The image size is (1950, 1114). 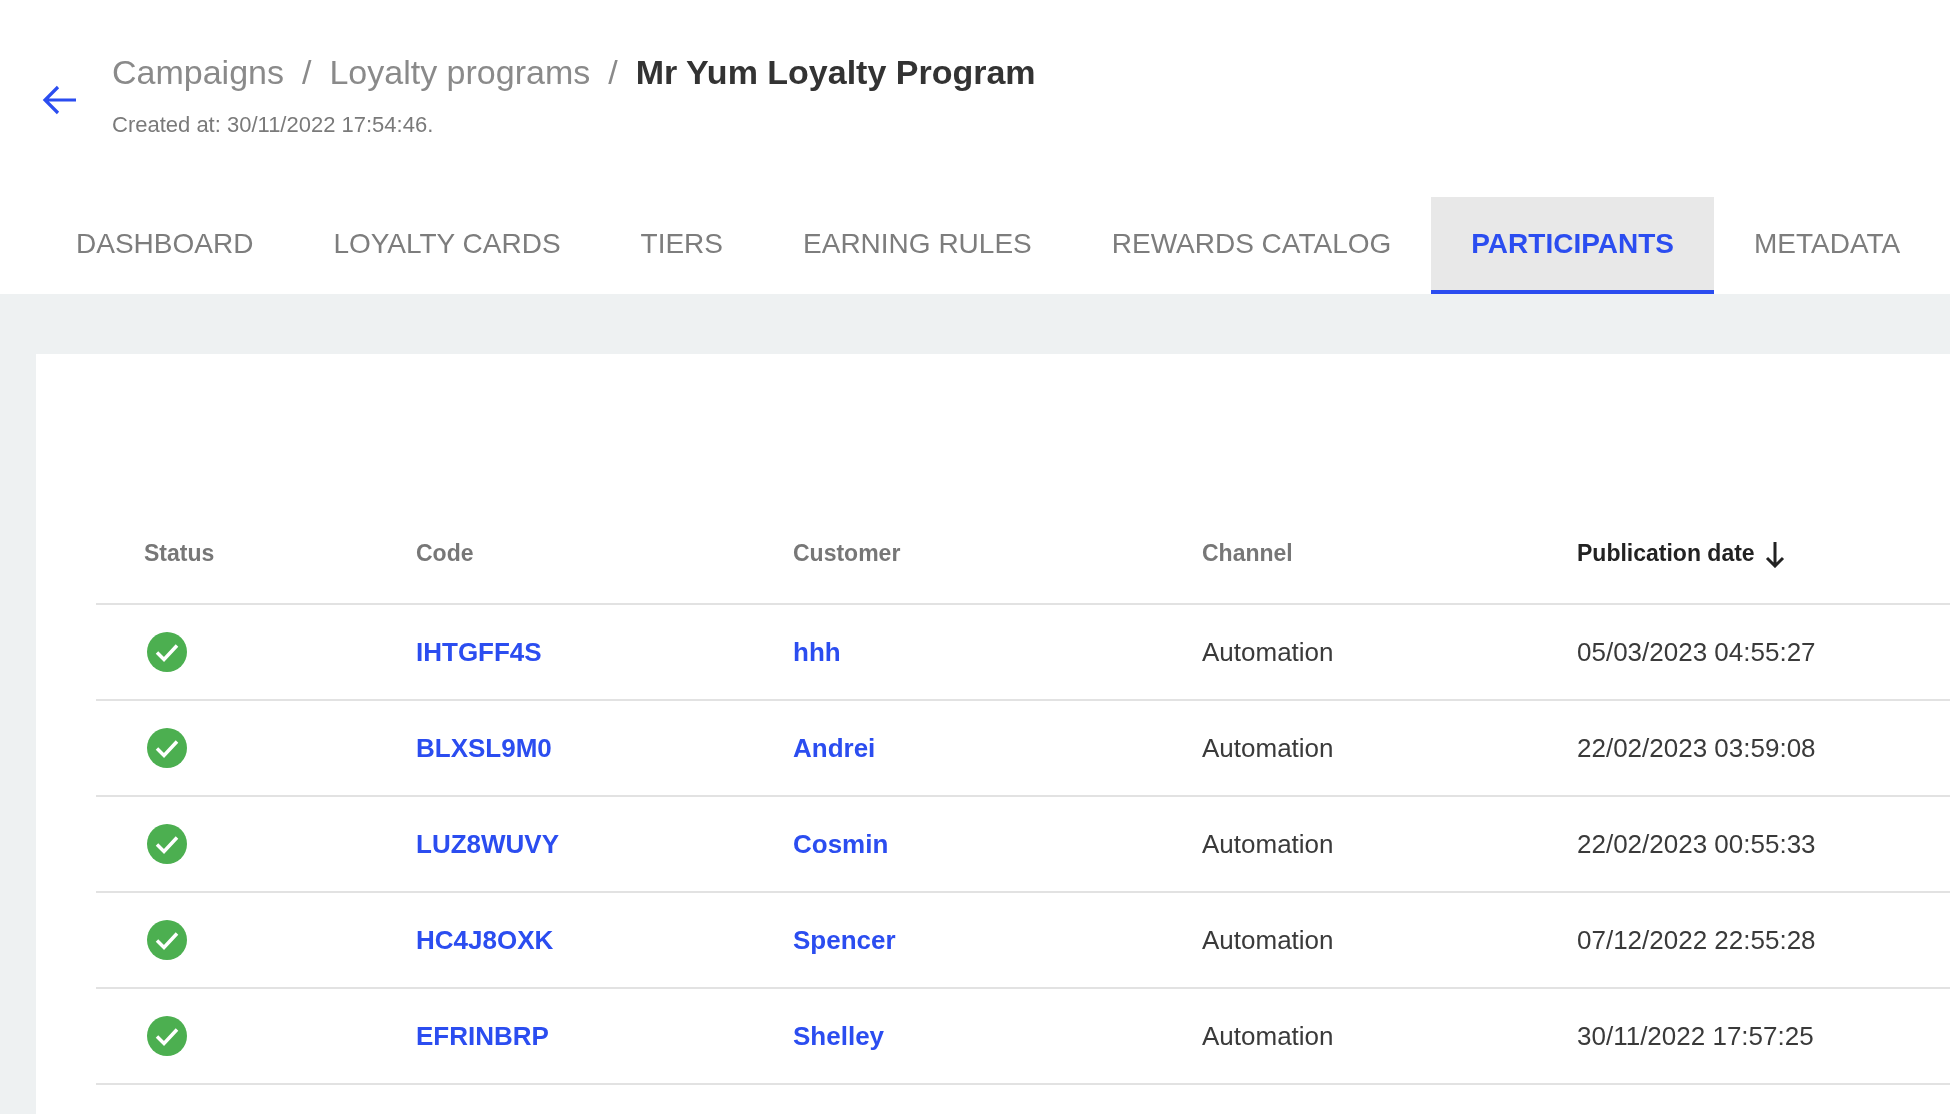 What do you see at coordinates (1251, 245) in the screenshot?
I see `tab: REWARDS CATALOG` at bounding box center [1251, 245].